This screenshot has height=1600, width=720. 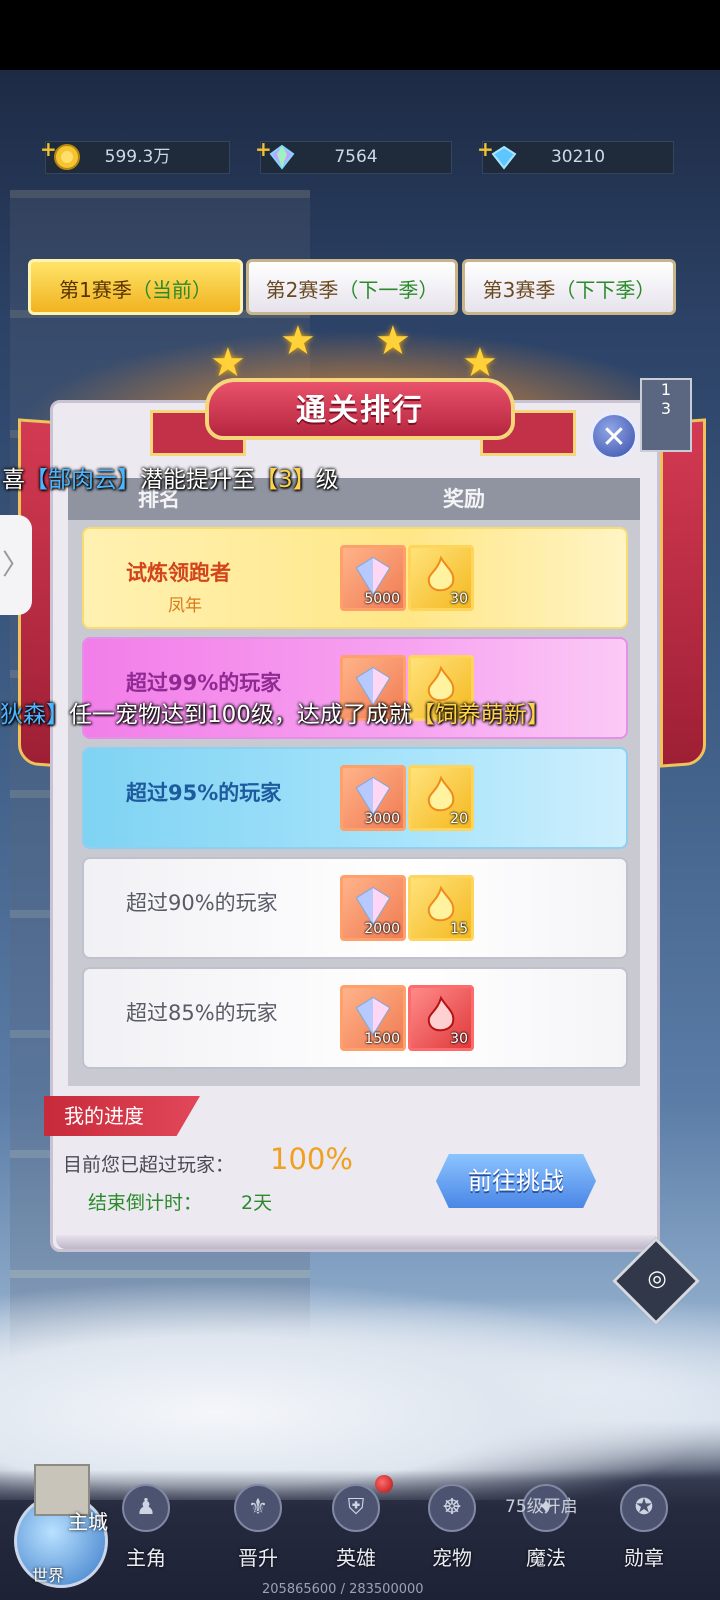 I want to click on promote-icon: ⚜, so click(x=258, y=1508).